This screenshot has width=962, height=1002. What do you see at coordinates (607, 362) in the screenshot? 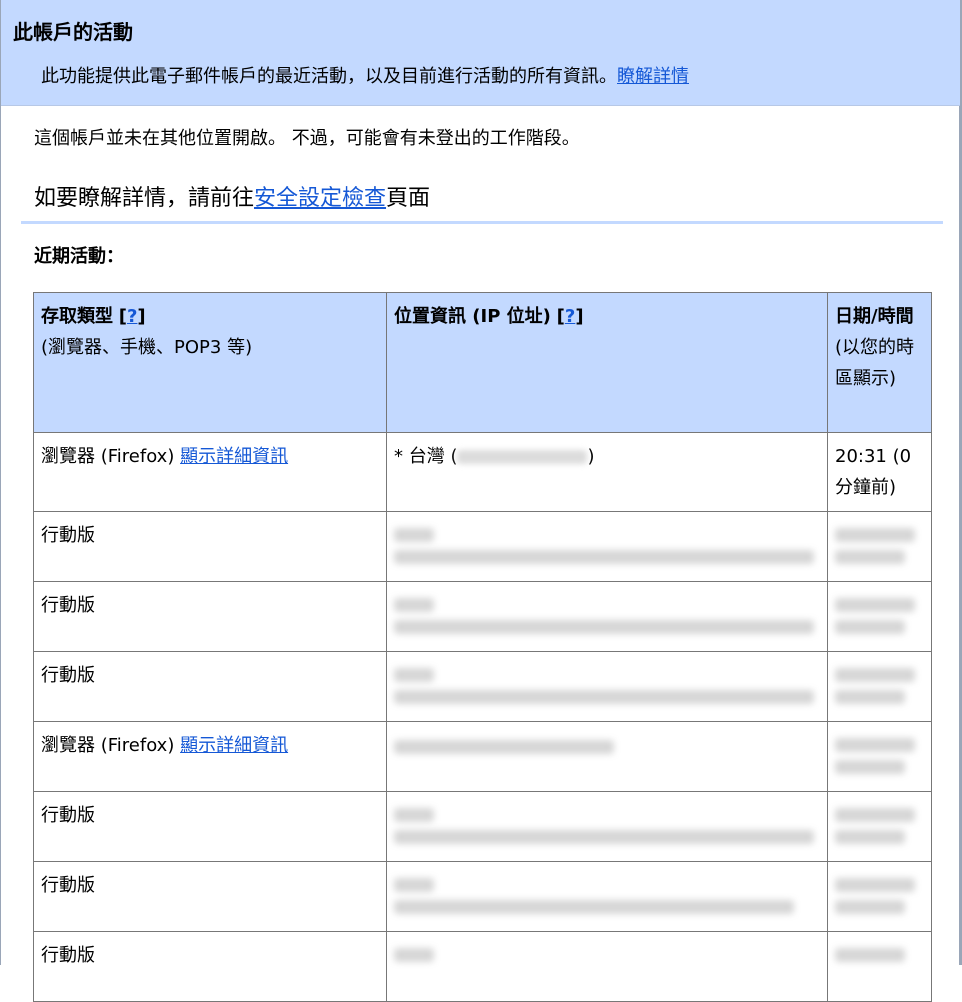
I see `location-header: 位置資訊 (IP 位址) [?]` at bounding box center [607, 362].